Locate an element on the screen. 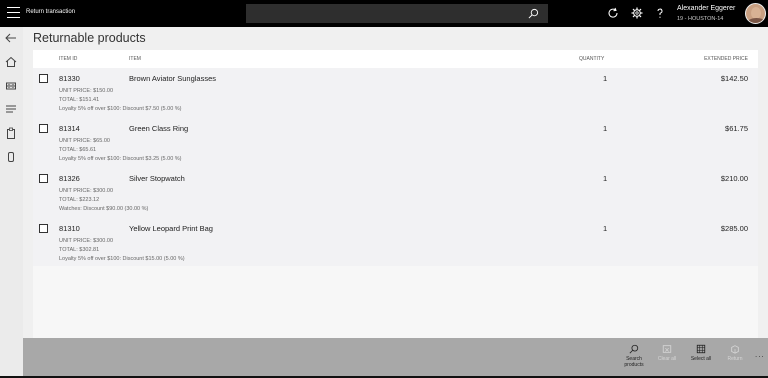 Image resolution: width=768 pixels, height=378 pixels. clipboard-icon is located at coordinates (11, 133).